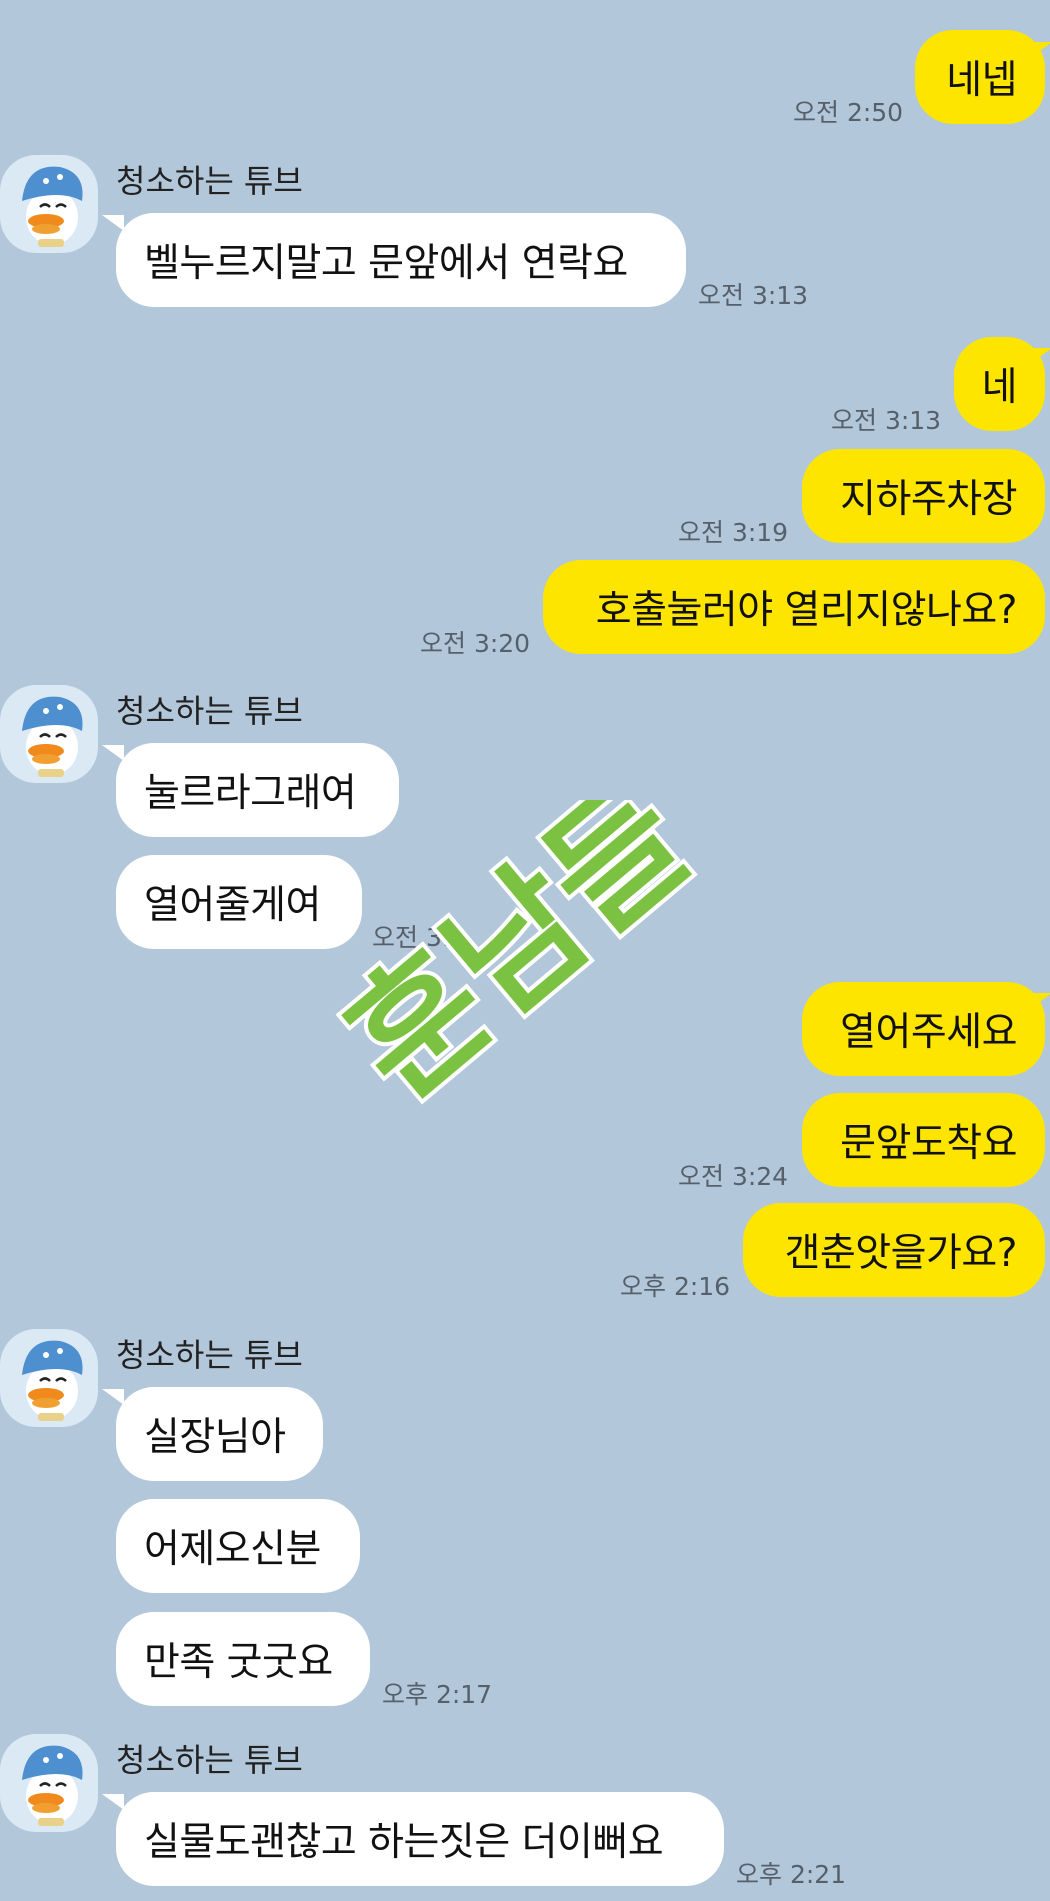  What do you see at coordinates (733, 1176) in the screenshot?
I see `message-time: 오전 3:24` at bounding box center [733, 1176].